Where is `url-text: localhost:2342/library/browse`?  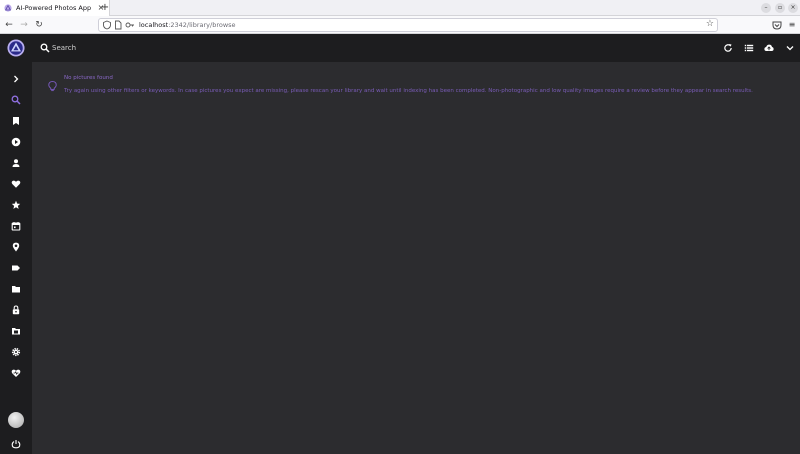
url-text: localhost:2342/library/browse is located at coordinates (187, 25).